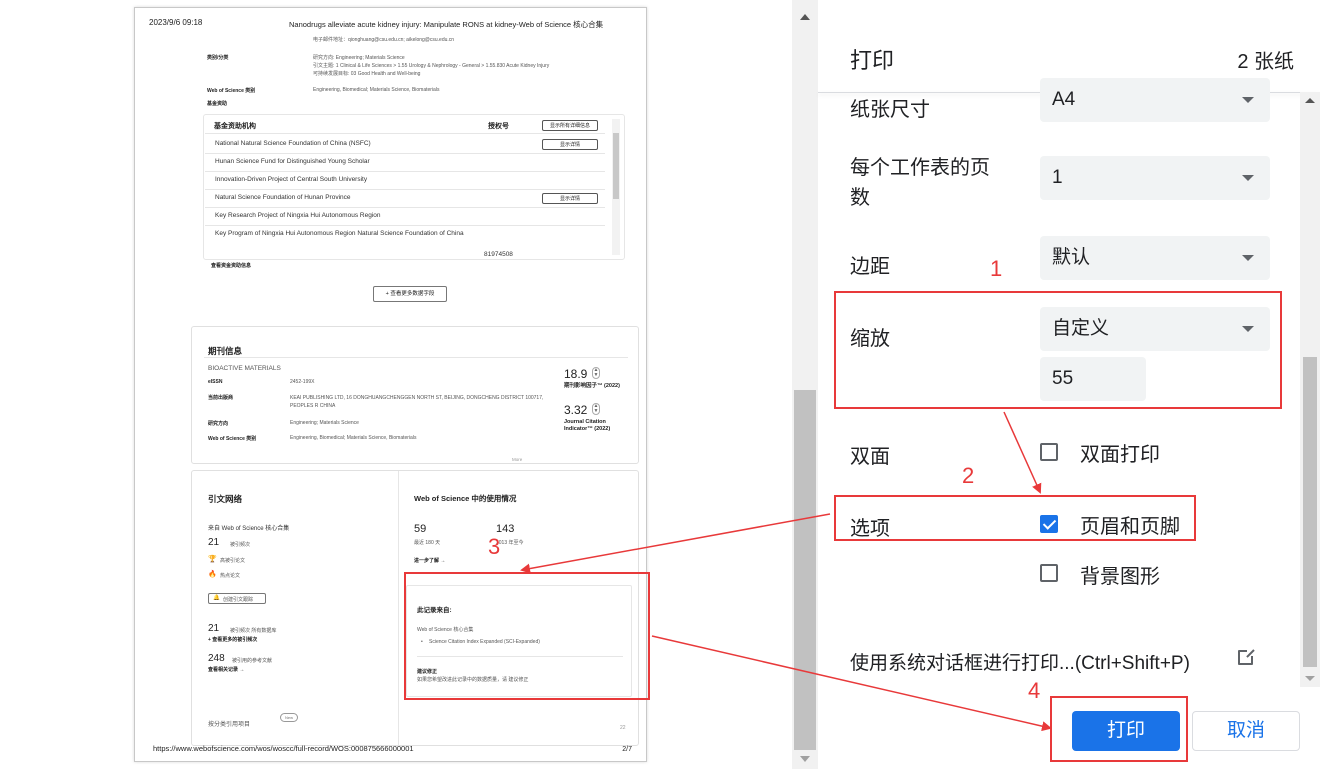 This screenshot has width=1320, height=769. What do you see at coordinates (414, 187) in the screenshot?
I see `funding-table: 基金资助机构 授权号 显示所有详细信息 显示详情 显示详情 81974508` at bounding box center [414, 187].